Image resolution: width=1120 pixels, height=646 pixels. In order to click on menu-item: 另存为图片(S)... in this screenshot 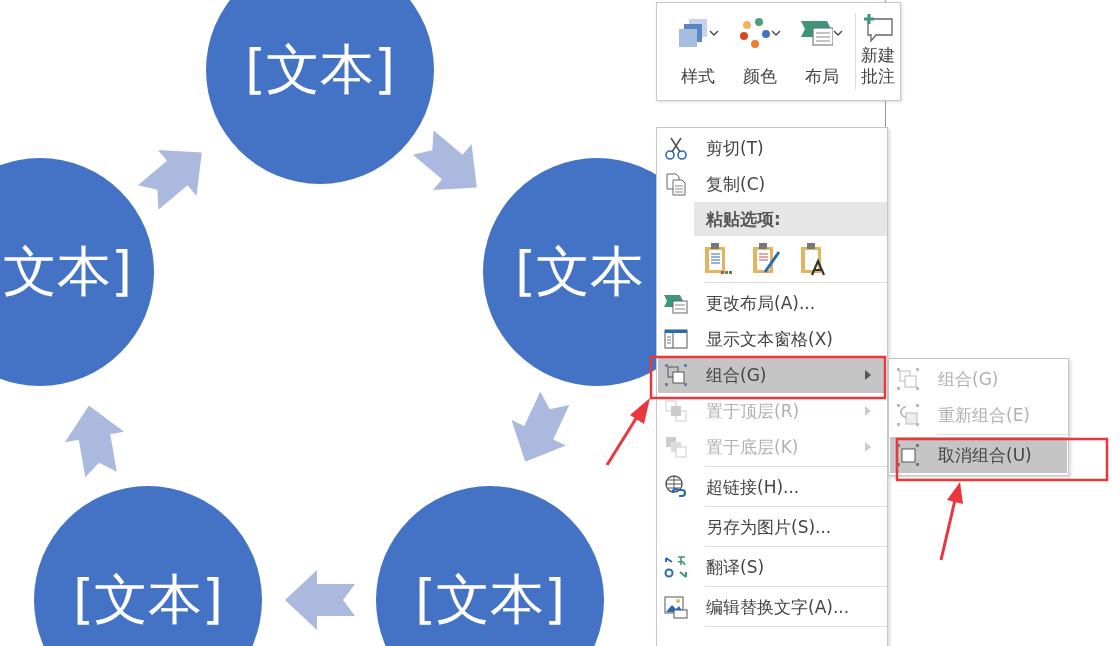, I will do `click(772, 527)`.